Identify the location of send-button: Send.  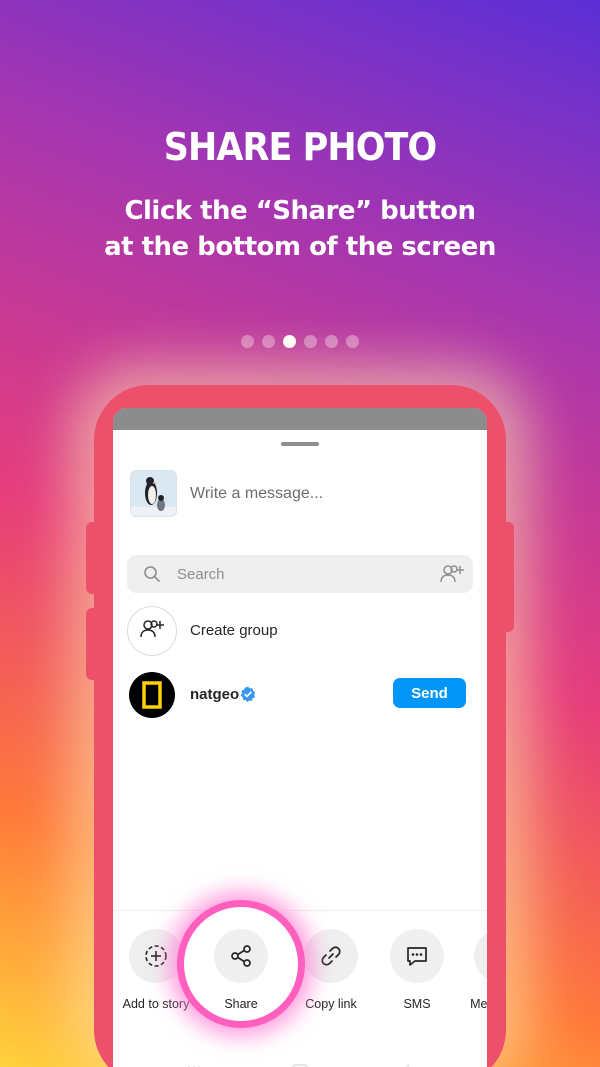
(429, 693).